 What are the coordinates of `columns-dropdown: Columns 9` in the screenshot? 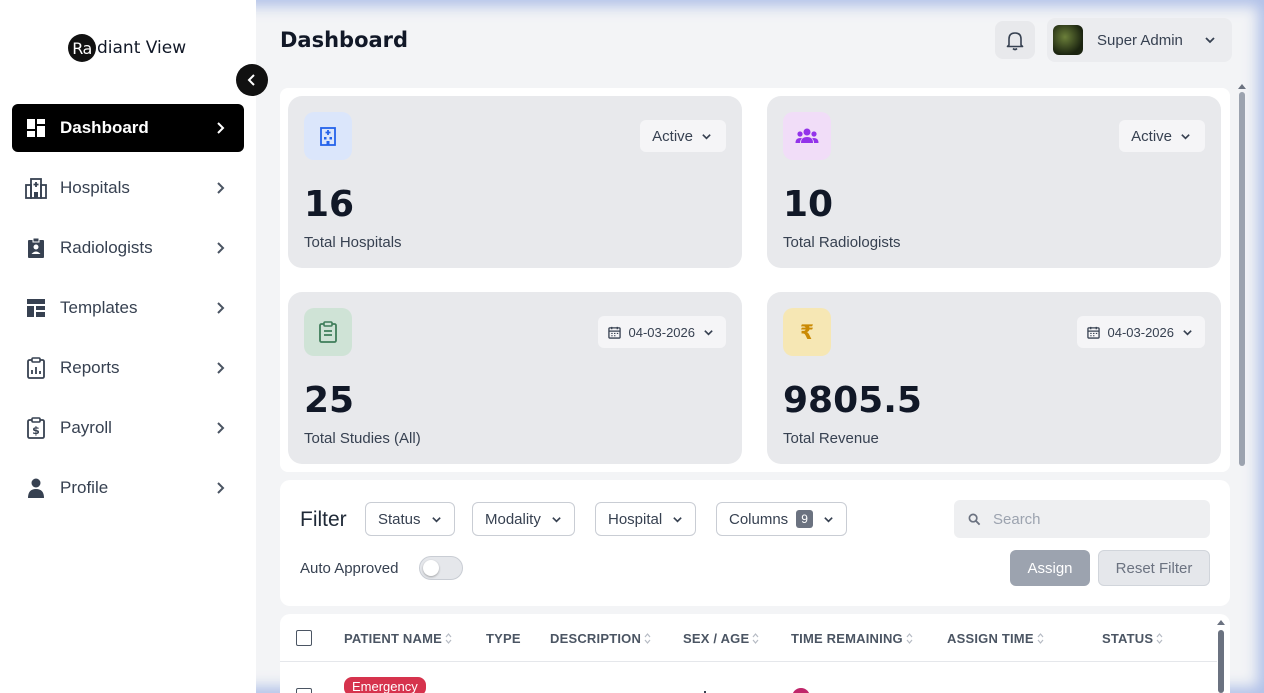 It's located at (781, 519).